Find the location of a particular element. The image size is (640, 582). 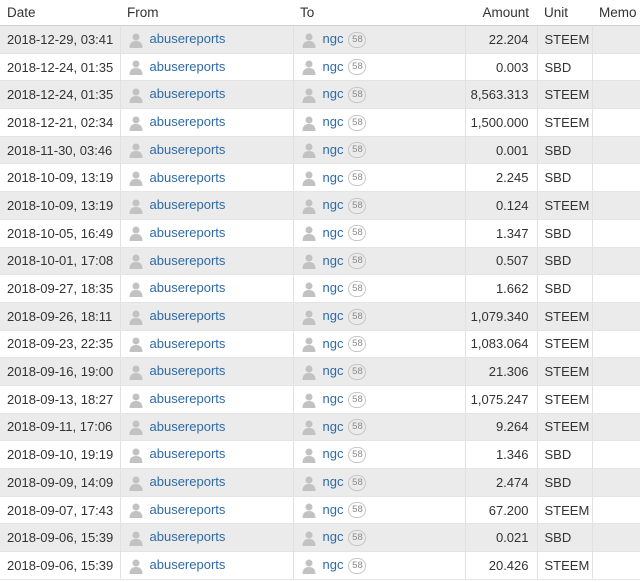

amount-cell: 20.426 is located at coordinates (500, 565).